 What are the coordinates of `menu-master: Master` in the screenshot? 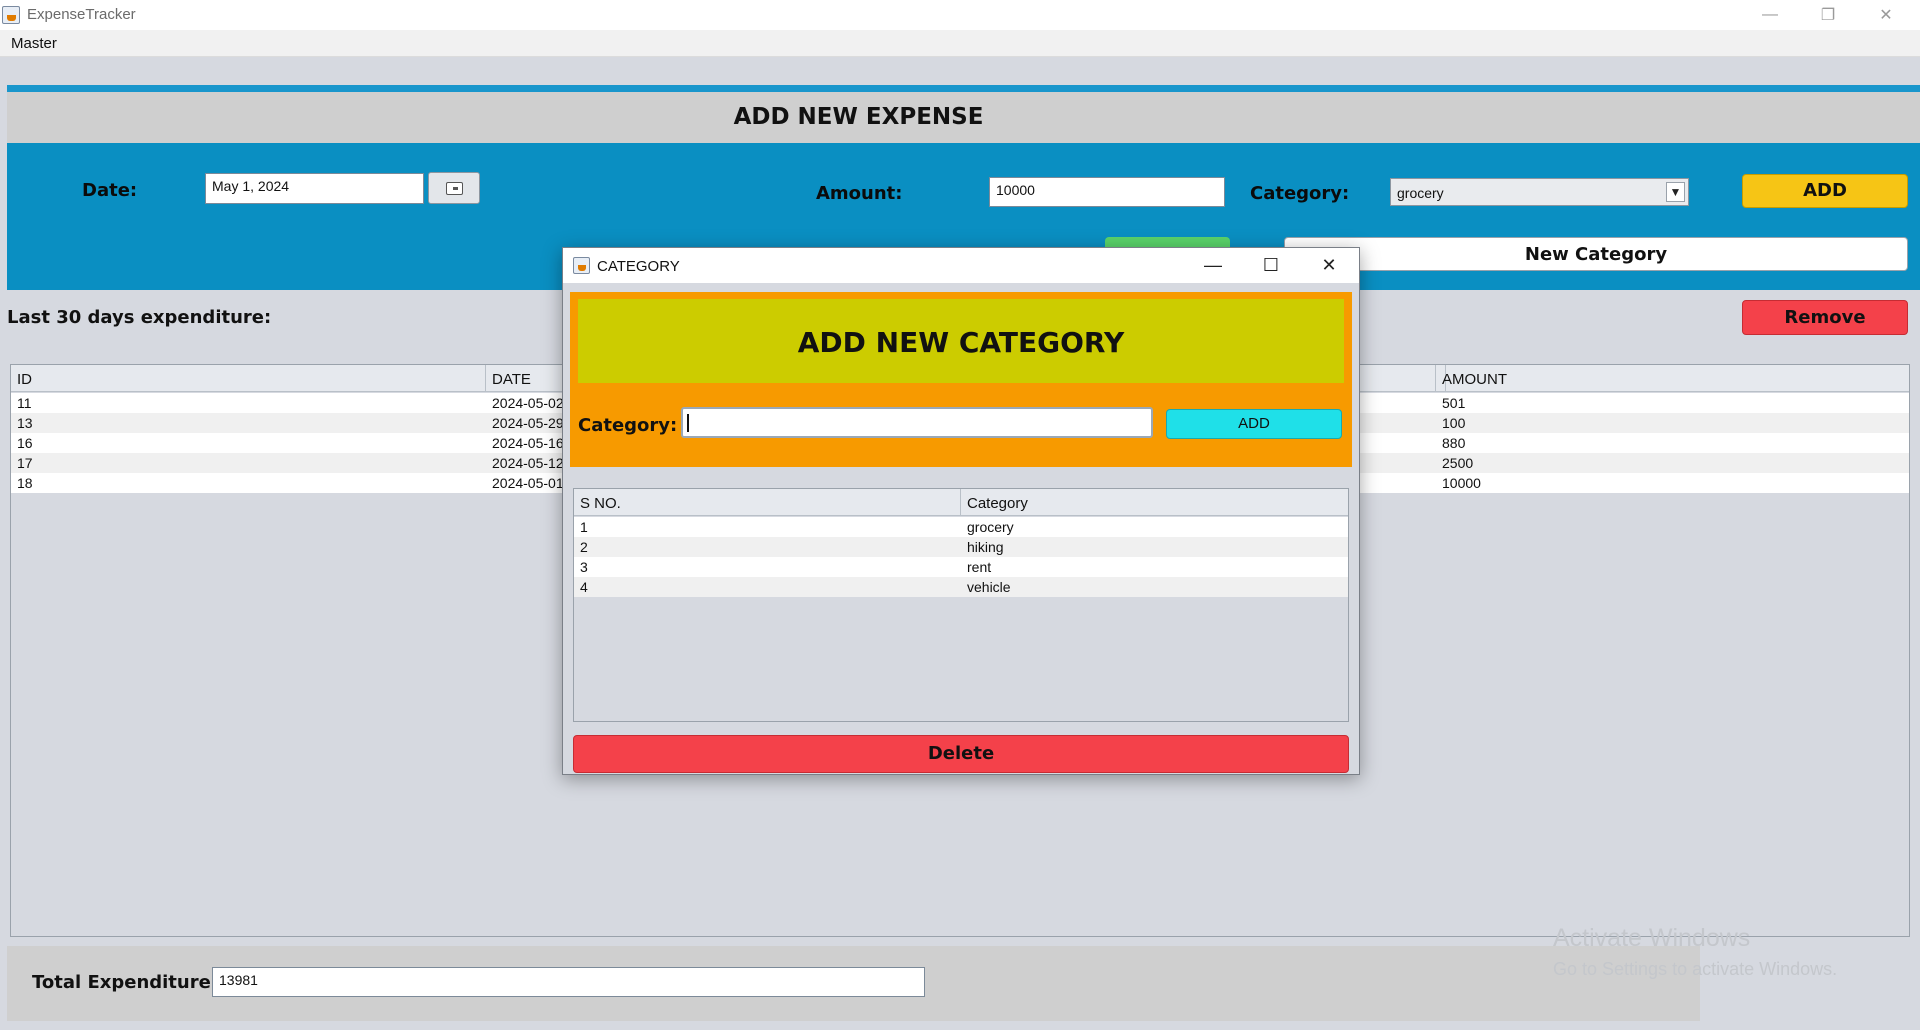 It's located at (34, 43).